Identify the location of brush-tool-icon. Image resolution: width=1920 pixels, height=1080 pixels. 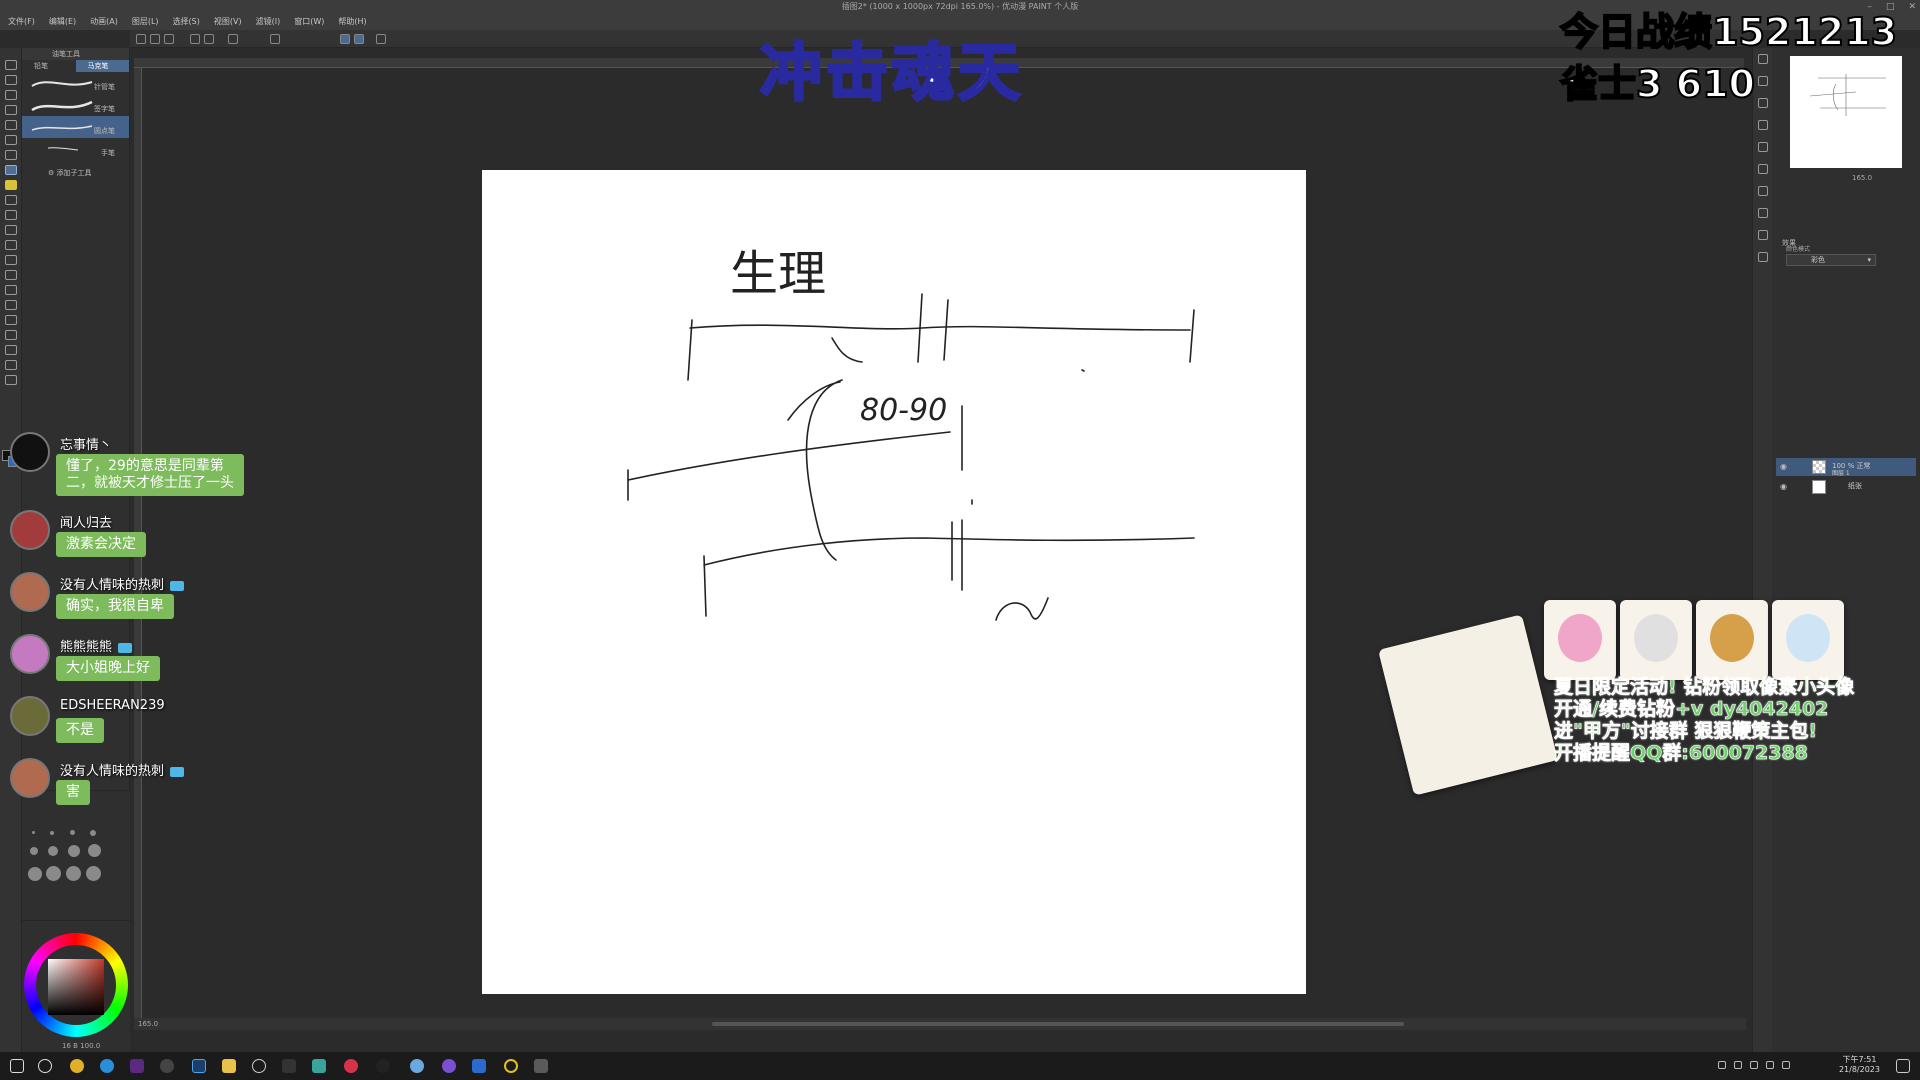
(11, 200).